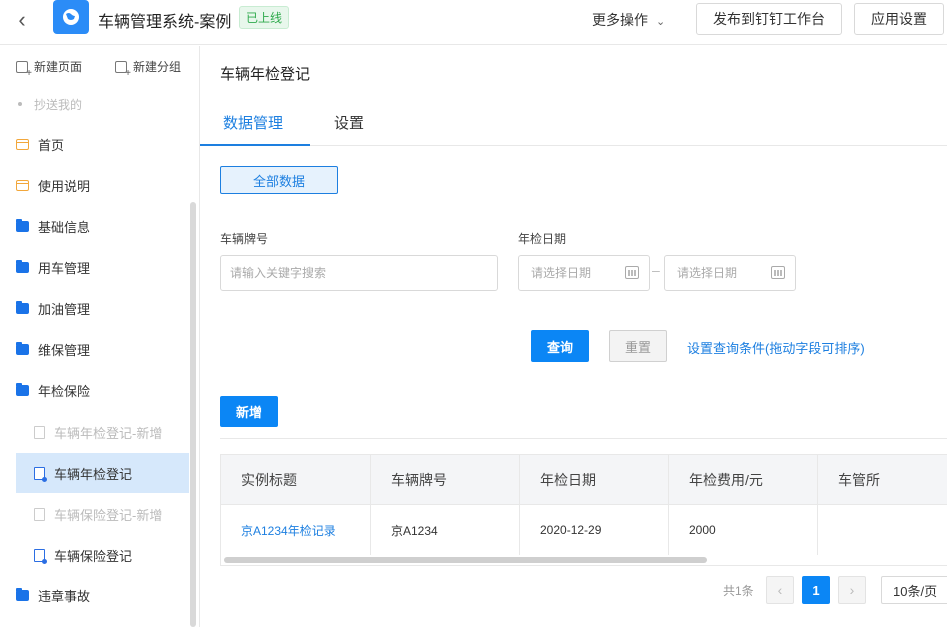 The height and width of the screenshot is (627, 947). I want to click on sidebar-item-cc-me: 抄送我的, so click(50, 104).